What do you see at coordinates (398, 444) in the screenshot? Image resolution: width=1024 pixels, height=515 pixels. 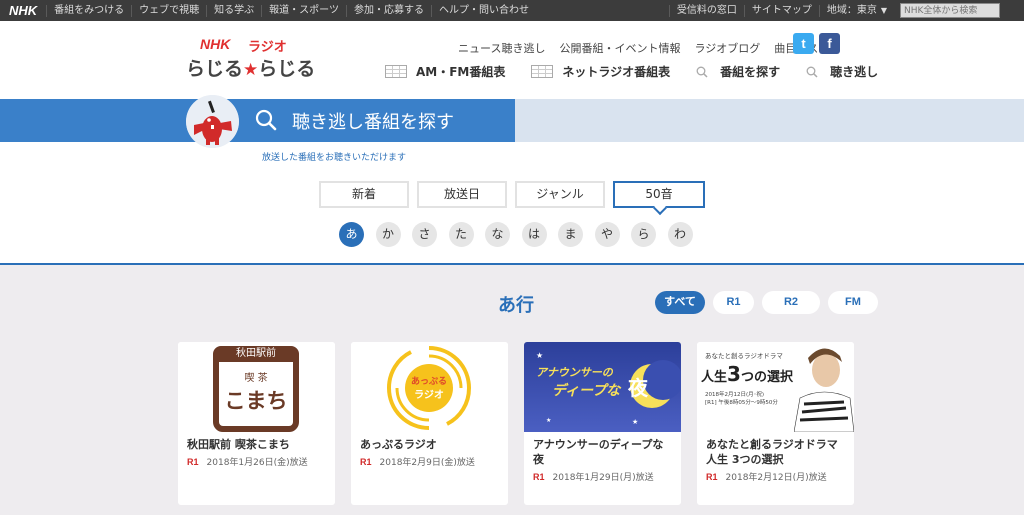 I see `program-title: あっぷるラジオ` at bounding box center [398, 444].